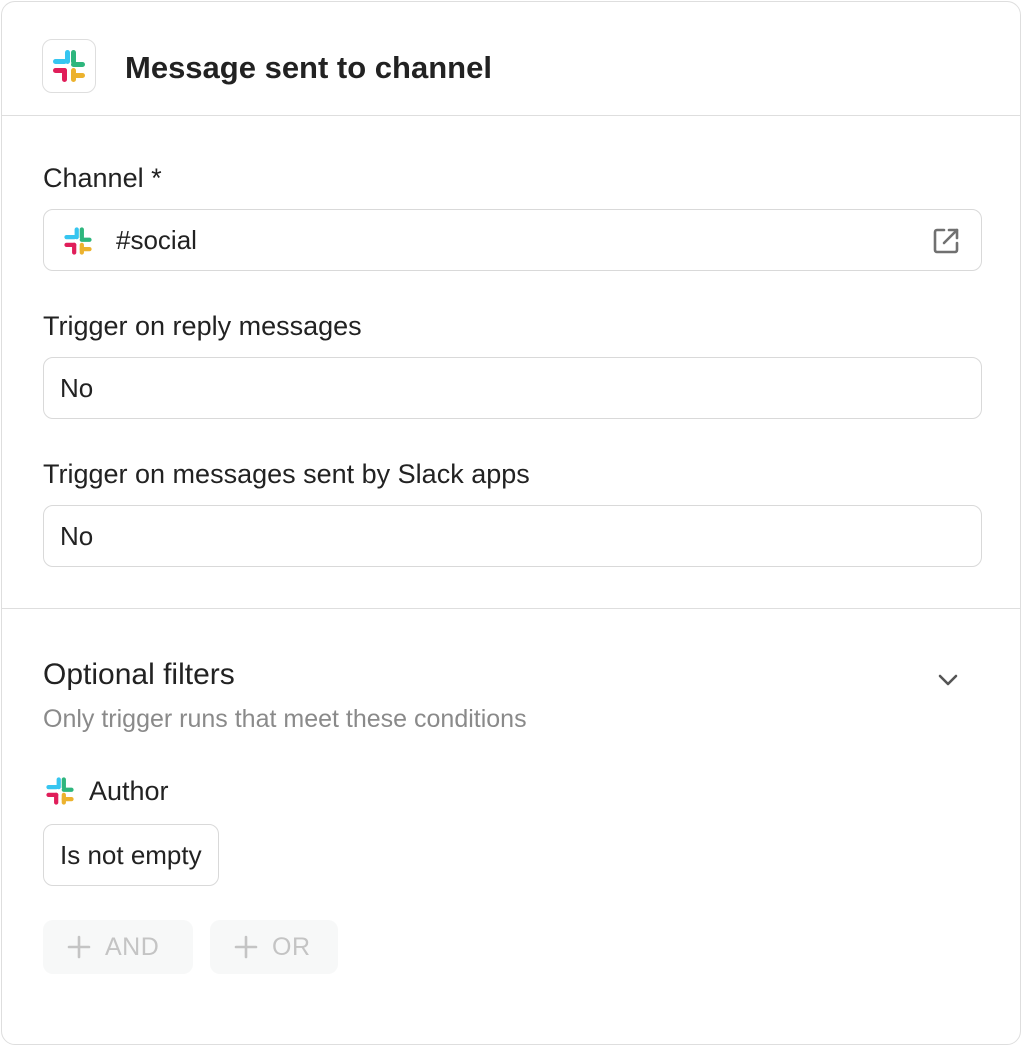 The width and height of the screenshot is (1024, 1048). Describe the element at coordinates (512, 240) in the screenshot. I see `channel-field: #social` at that location.